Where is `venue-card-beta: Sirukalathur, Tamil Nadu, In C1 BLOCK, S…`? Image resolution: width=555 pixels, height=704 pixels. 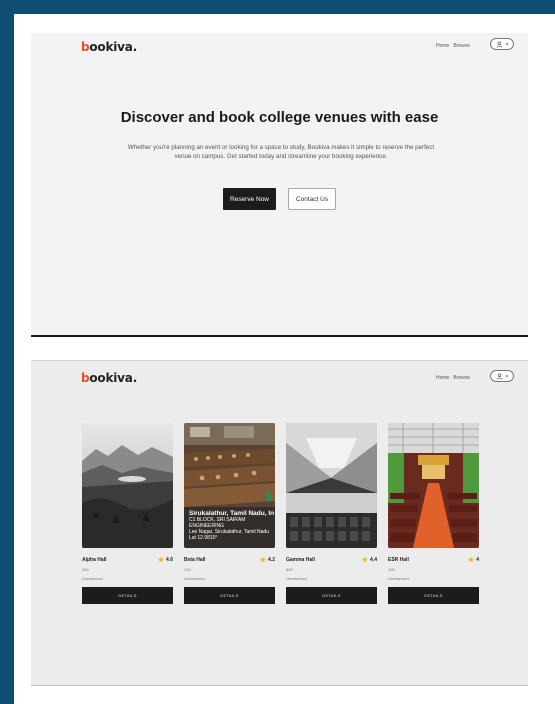
venue-card-beta: Sirukalathur, Tamil Nadu, In C1 BLOCK, S… is located at coordinates (229, 513).